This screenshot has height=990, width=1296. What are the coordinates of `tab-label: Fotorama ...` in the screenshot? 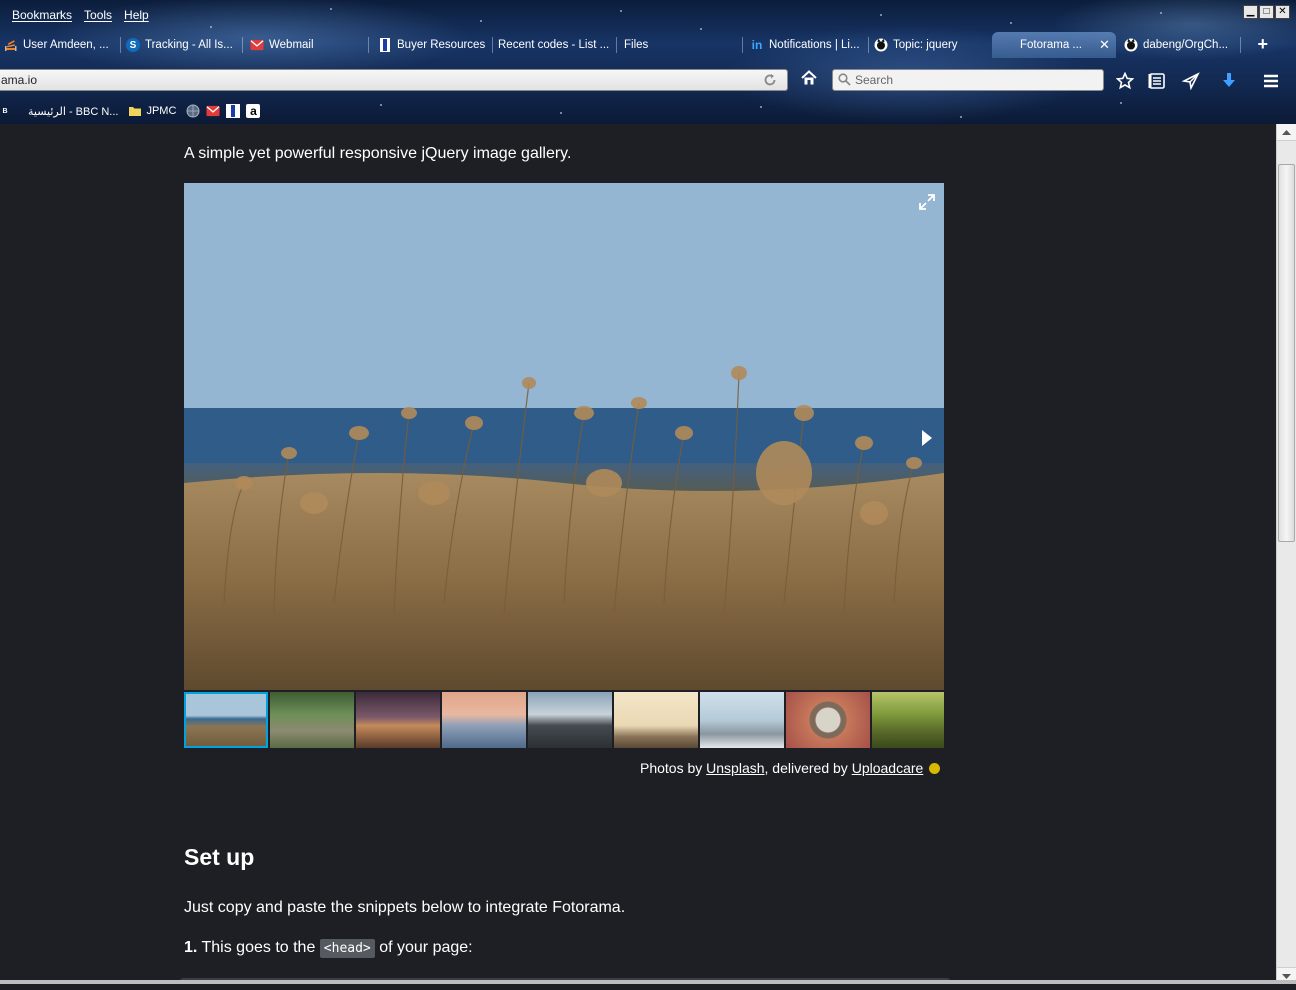 It's located at (1051, 45).